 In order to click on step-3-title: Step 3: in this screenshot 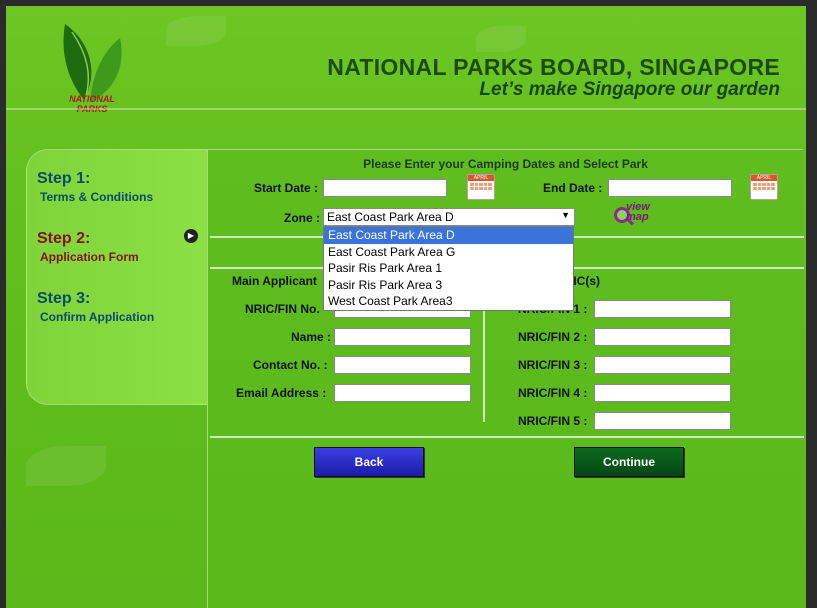, I will do `click(64, 298)`.